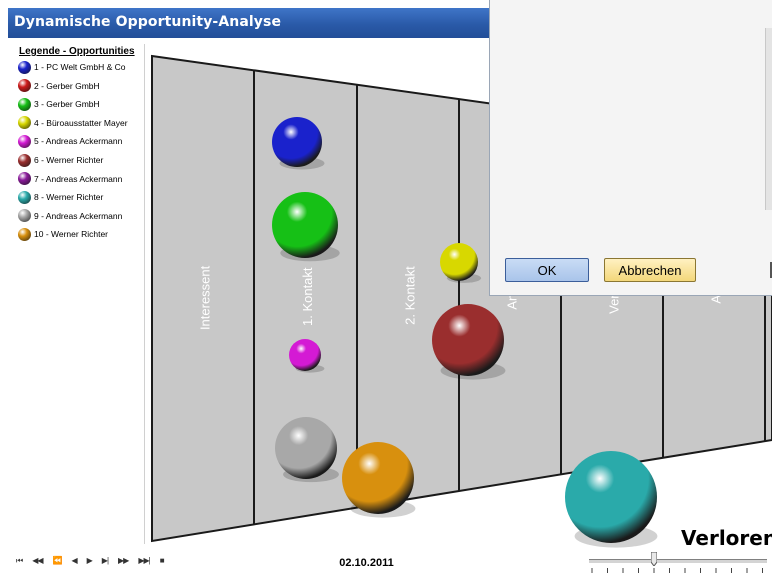 Image resolution: width=772 pixels, height=576 pixels. Describe the element at coordinates (74, 561) in the screenshot. I see `play-reverse-icon: ◀` at that location.